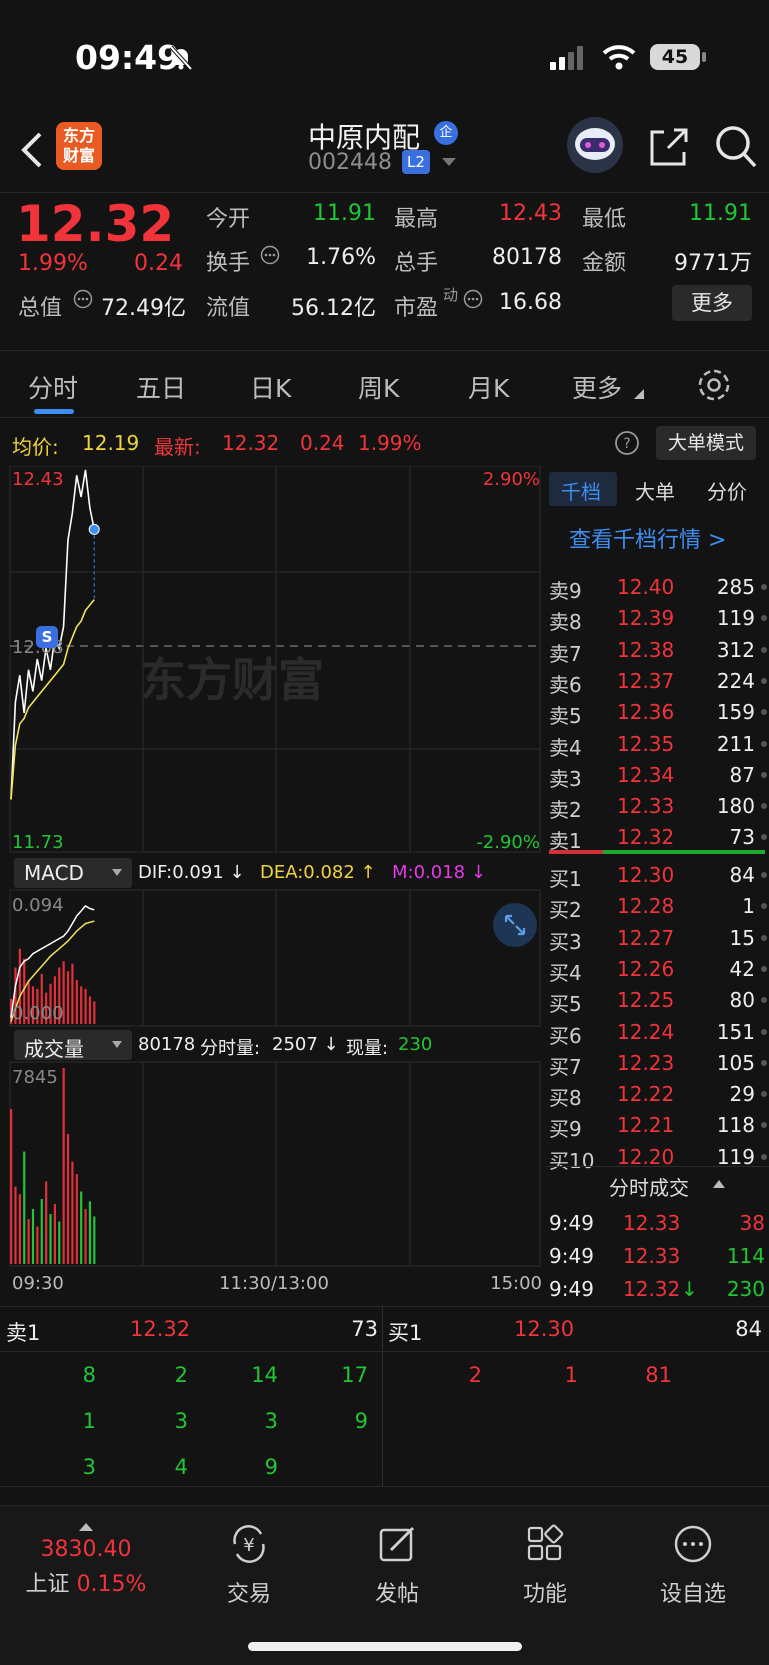  I want to click on bid-row: 买4 12.26 42, so click(657, 969).